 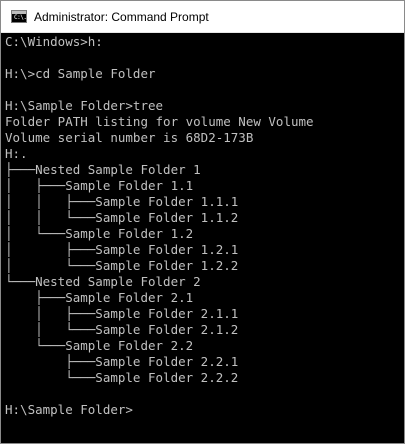 I want to click on console-line: ├───Sample Folder 2.2.1, so click(x=122, y=361).